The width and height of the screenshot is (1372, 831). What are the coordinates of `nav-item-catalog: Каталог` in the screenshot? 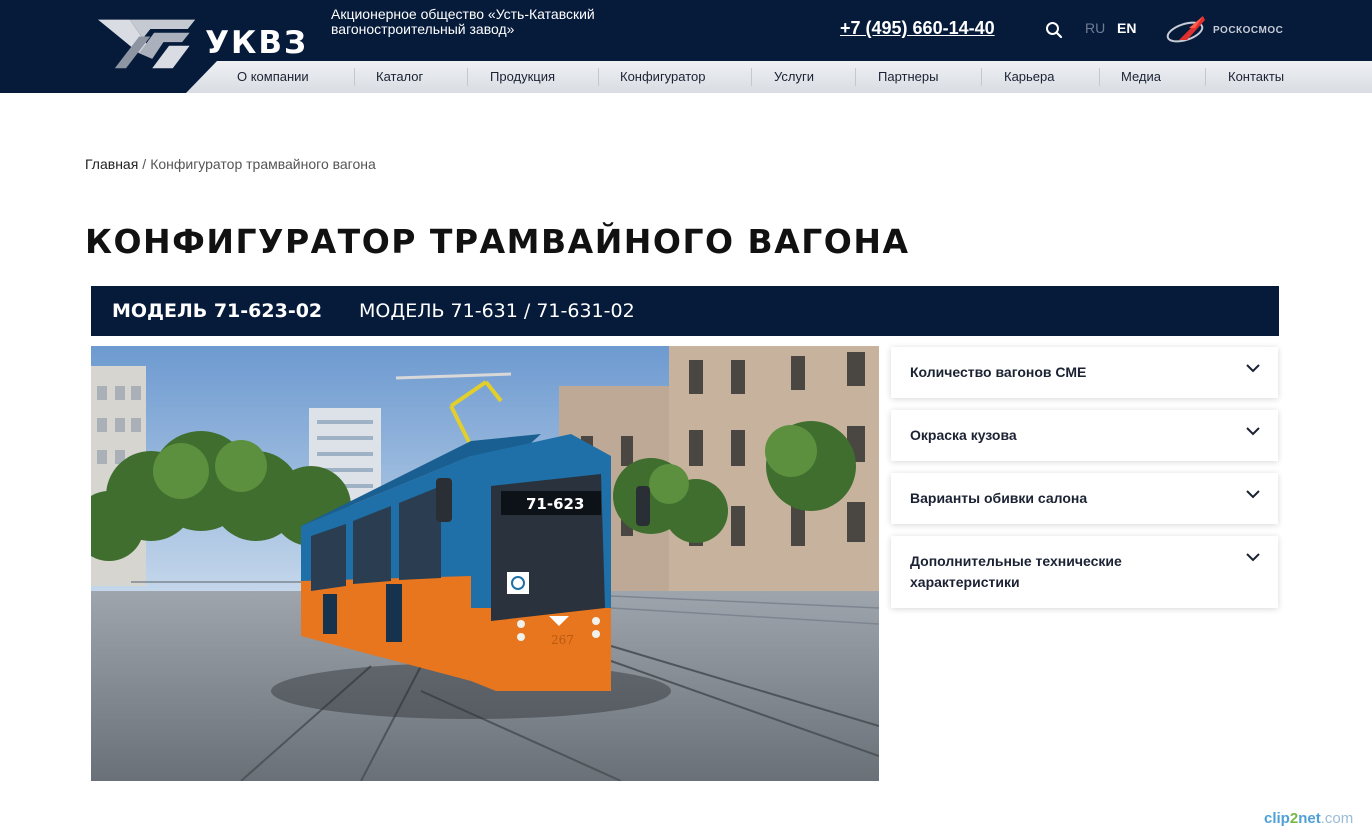 It's located at (399, 77).